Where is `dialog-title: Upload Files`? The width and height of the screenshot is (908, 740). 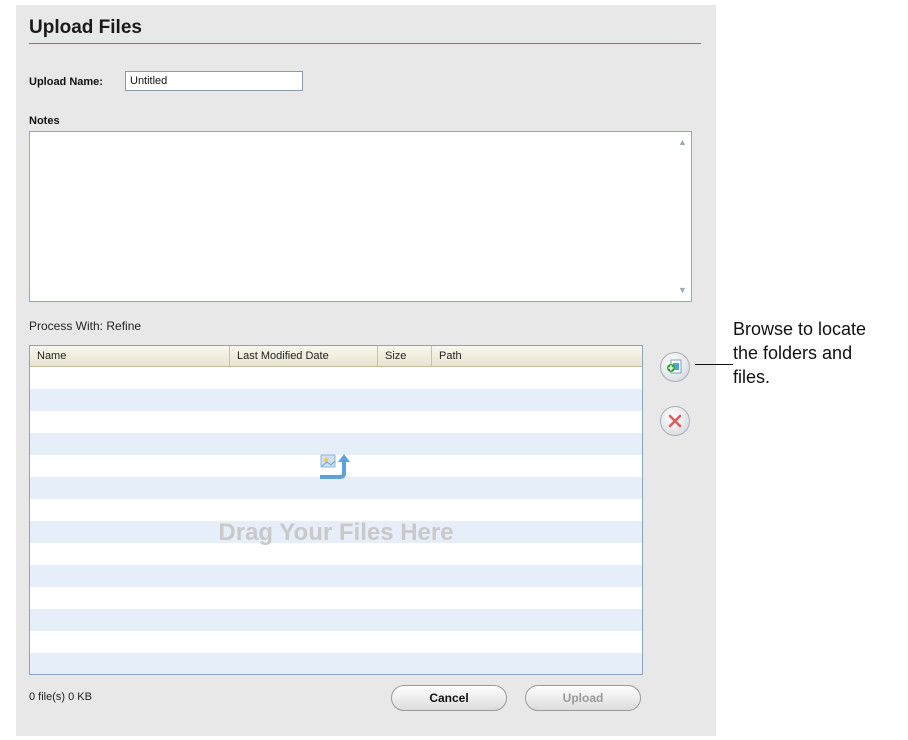 dialog-title: Upload Files is located at coordinates (85, 27).